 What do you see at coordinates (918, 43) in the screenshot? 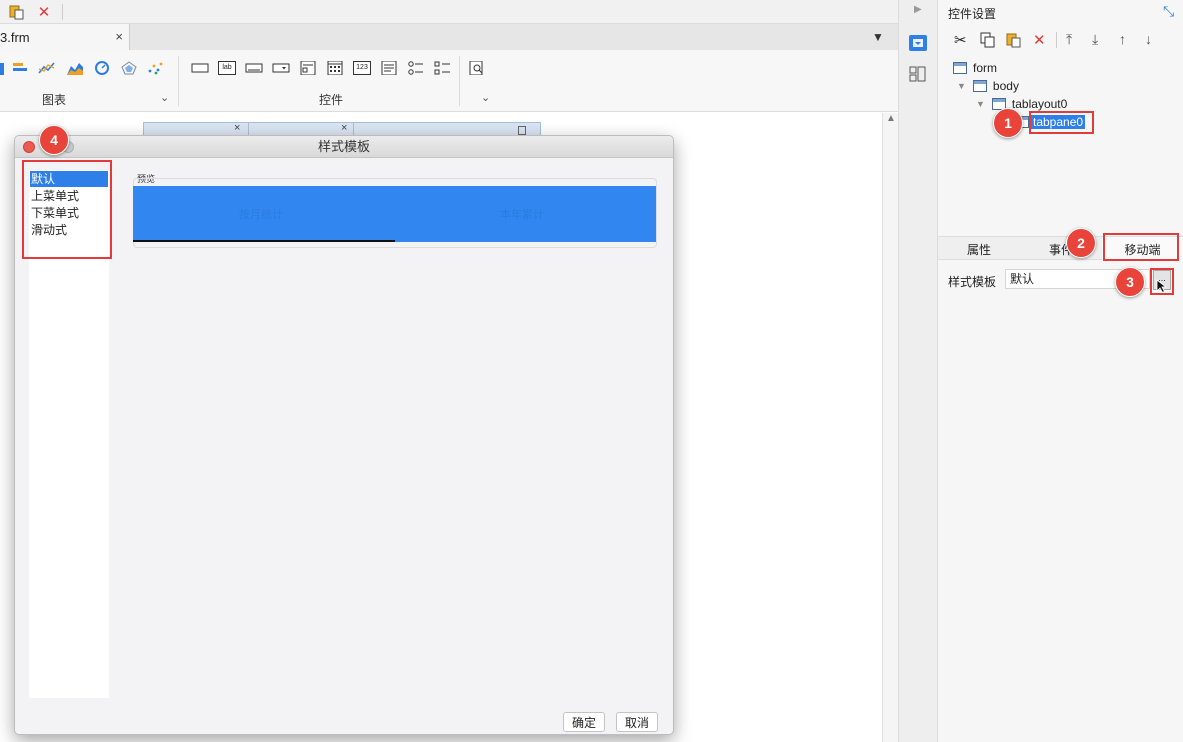
I see `widget-settings-icon` at bounding box center [918, 43].